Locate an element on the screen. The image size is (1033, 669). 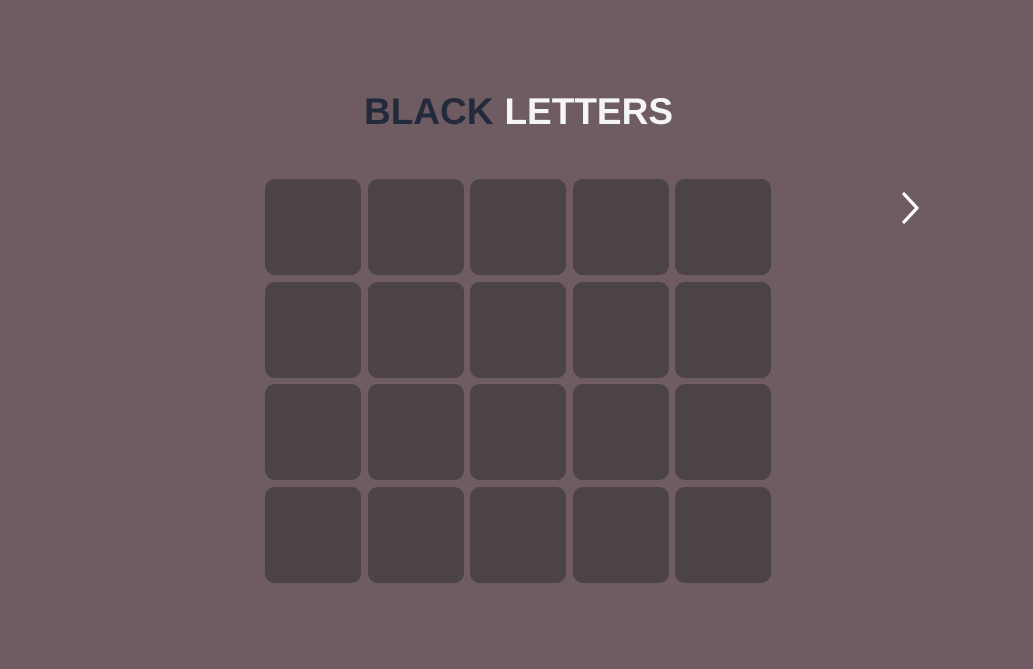
page-title: BLACK LETTERS is located at coordinates (516, 112).